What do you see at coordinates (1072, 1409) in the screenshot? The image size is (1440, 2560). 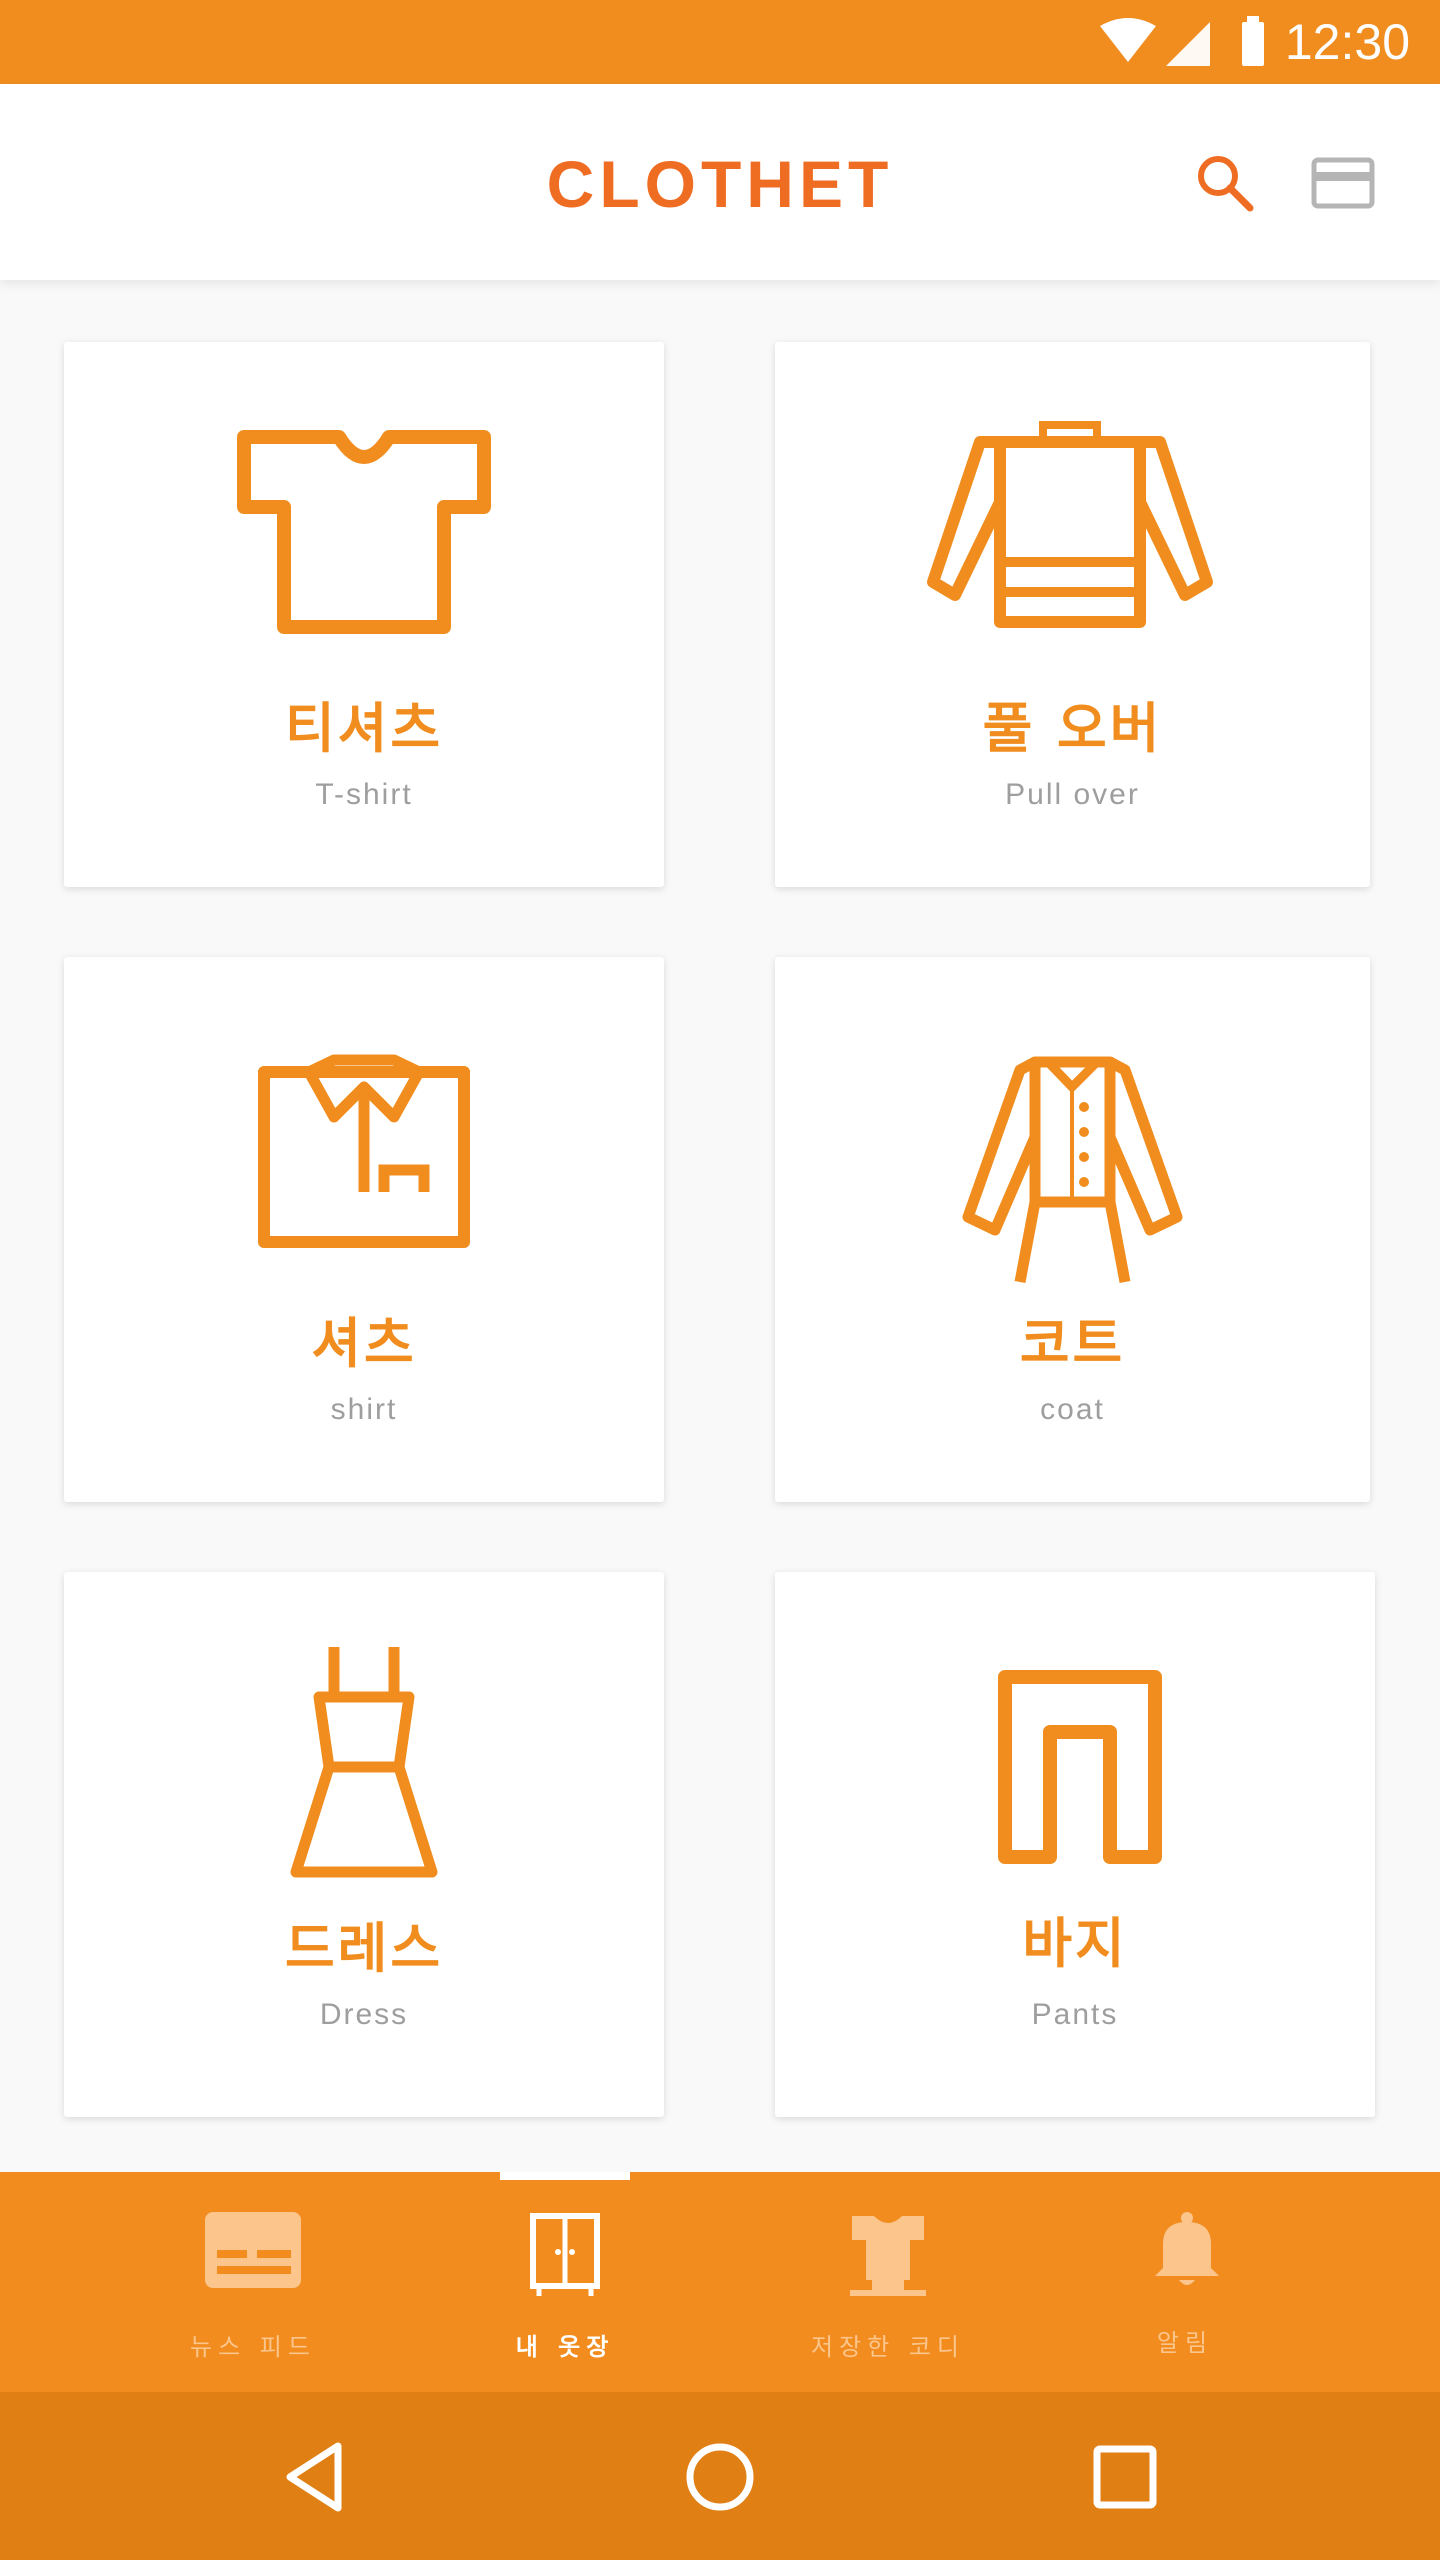 I see `category-en-label: coat` at bounding box center [1072, 1409].